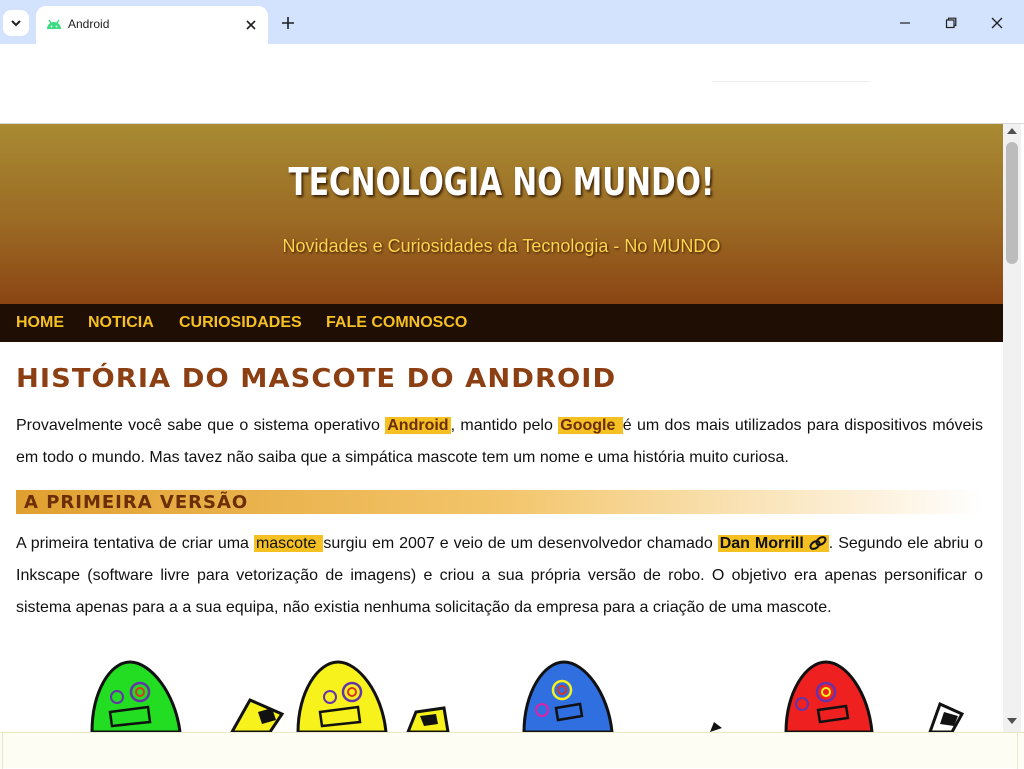 This screenshot has height=769, width=1024. Describe the element at coordinates (791, 81) in the screenshot. I see `divider` at that location.